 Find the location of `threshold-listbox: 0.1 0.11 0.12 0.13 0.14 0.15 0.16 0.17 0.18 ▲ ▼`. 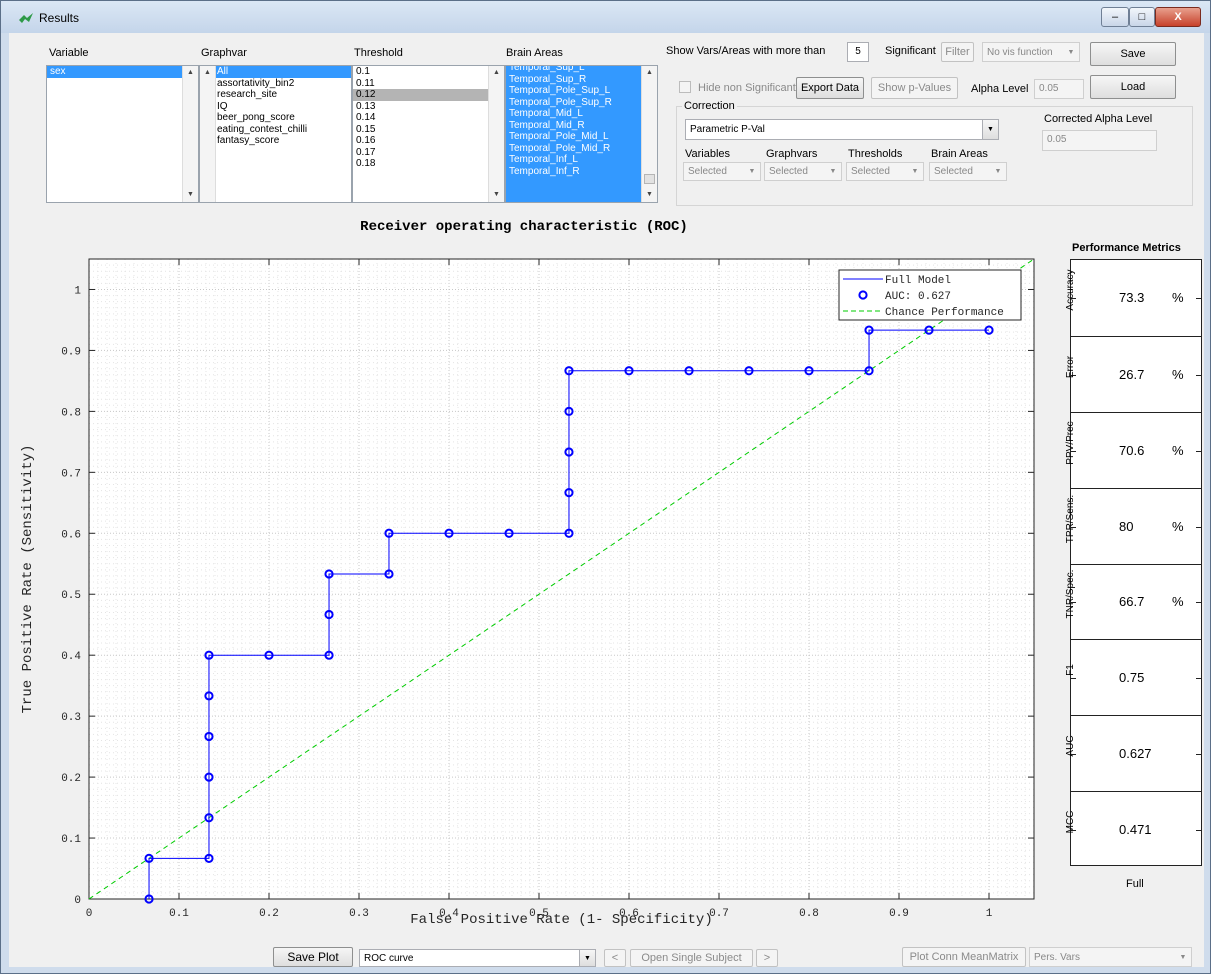

threshold-listbox: 0.1 0.11 0.12 0.13 0.14 0.15 0.16 0.17 0.18 ▲ ▼ is located at coordinates (428, 134).